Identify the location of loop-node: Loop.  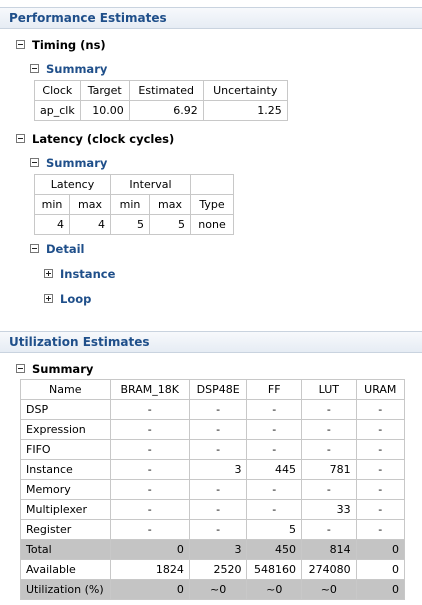
(67, 299).